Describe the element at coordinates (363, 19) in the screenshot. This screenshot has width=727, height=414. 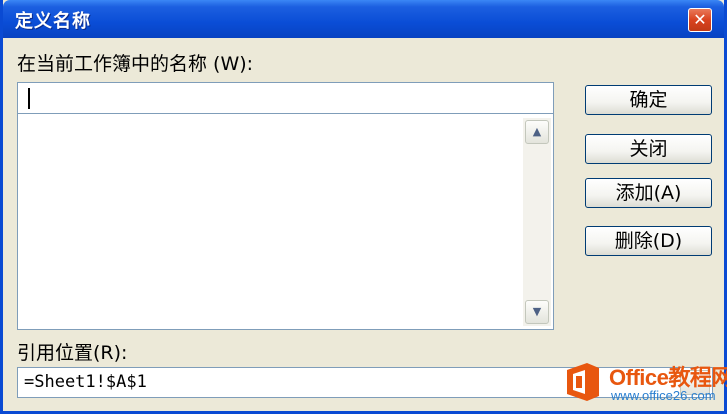
I see `title-bar: 定义名称 ✕` at that location.